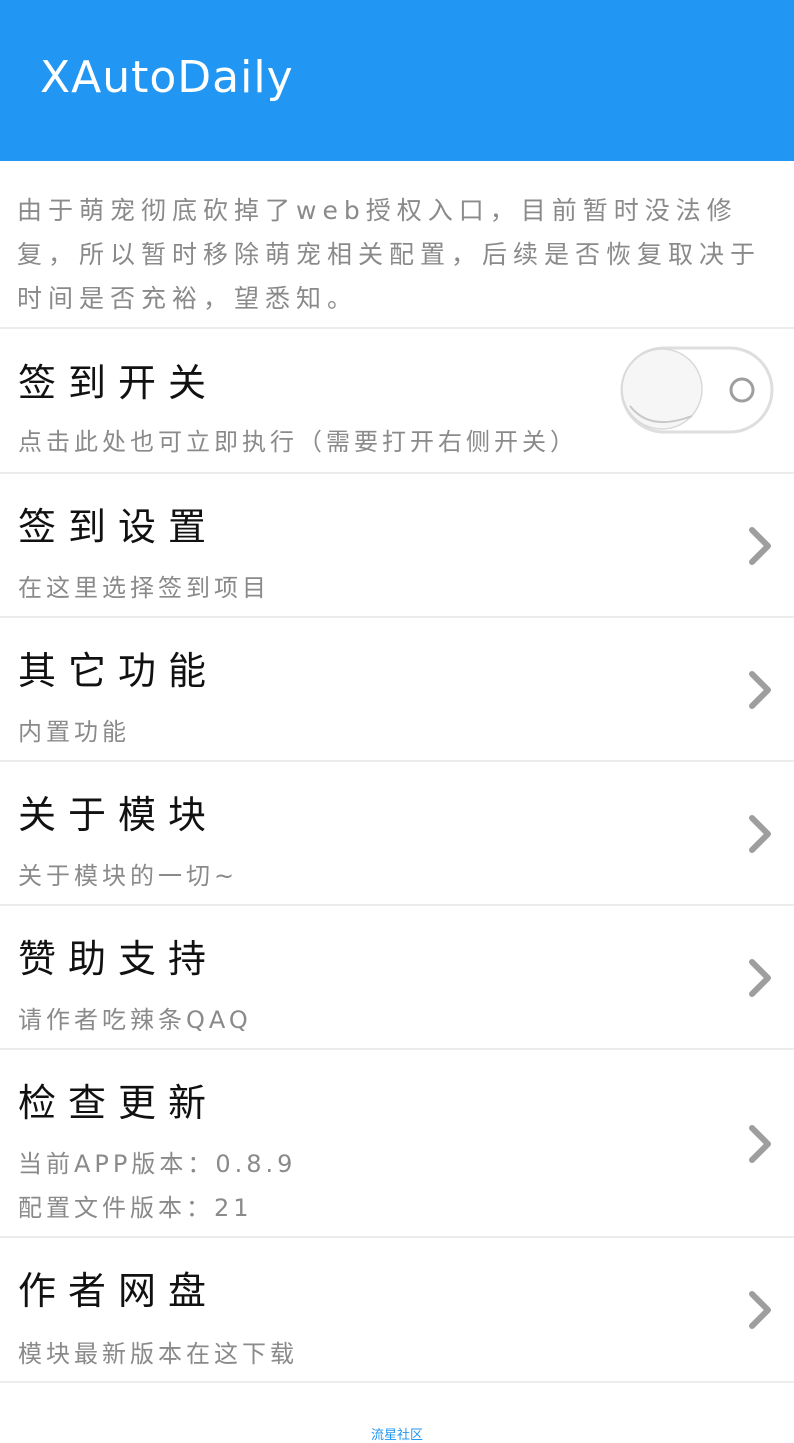 Image resolution: width=794 pixels, height=1443 pixels. I want to click on row-sponsor: 赞助支持 请作者吃辣条QAQ, so click(397, 978).